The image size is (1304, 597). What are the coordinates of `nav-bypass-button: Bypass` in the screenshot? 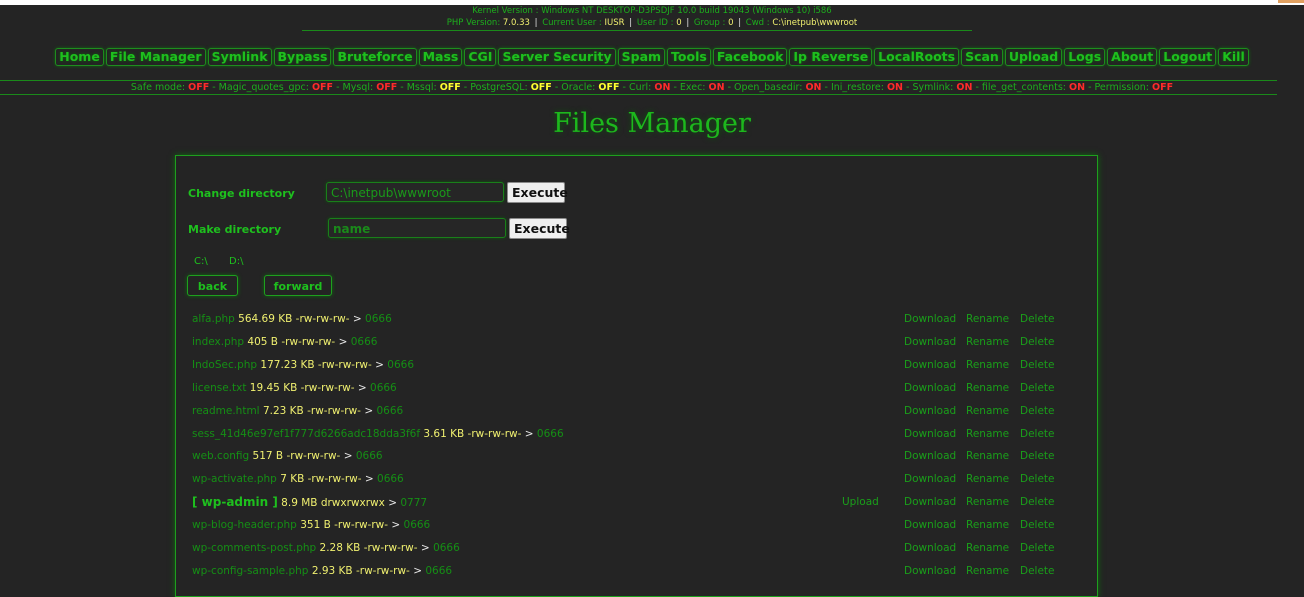 It's located at (302, 57).